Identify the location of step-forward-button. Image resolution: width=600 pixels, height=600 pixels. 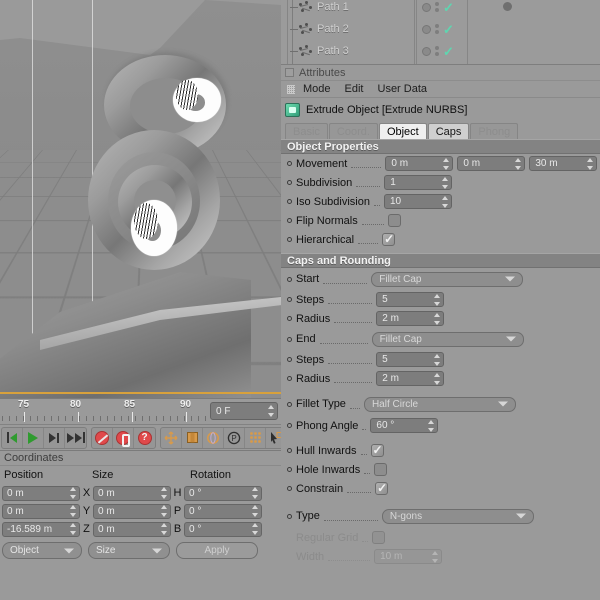
(54, 437).